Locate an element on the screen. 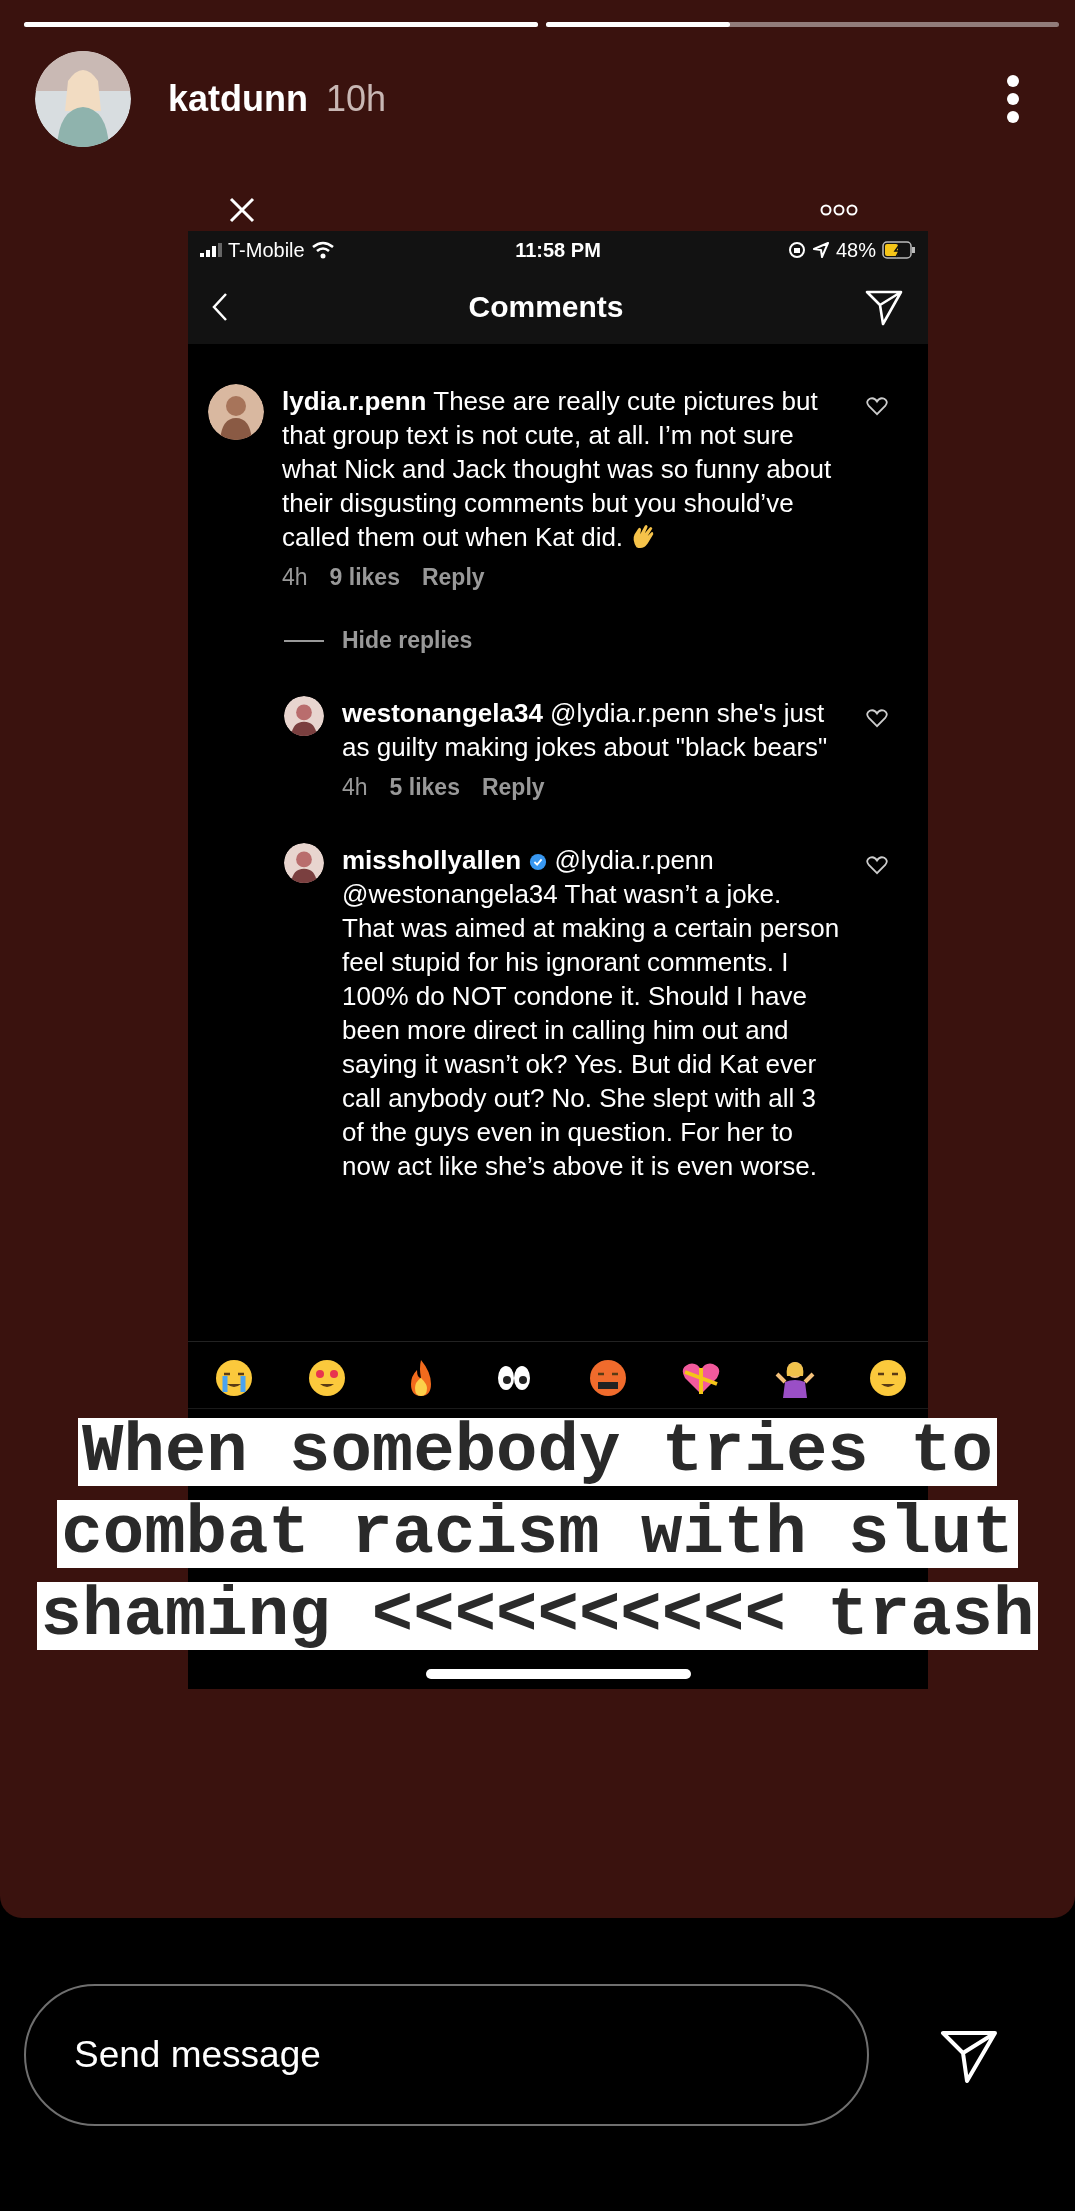 This screenshot has width=1075, height=2211. post-time: 10h is located at coordinates (356, 99).